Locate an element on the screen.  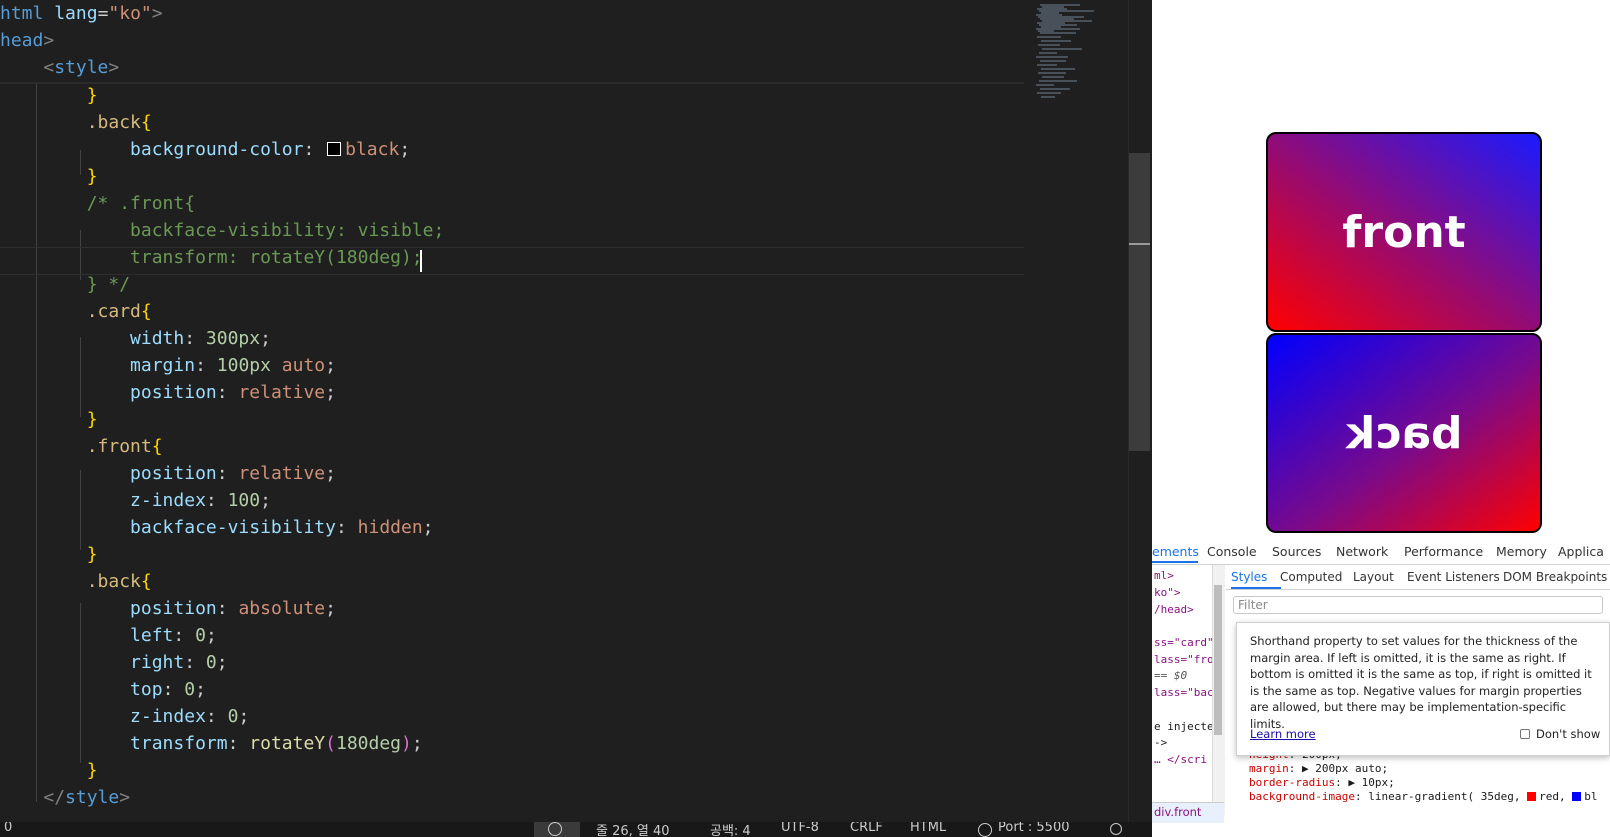
dom-node: ml> is located at coordinates (1164, 575).